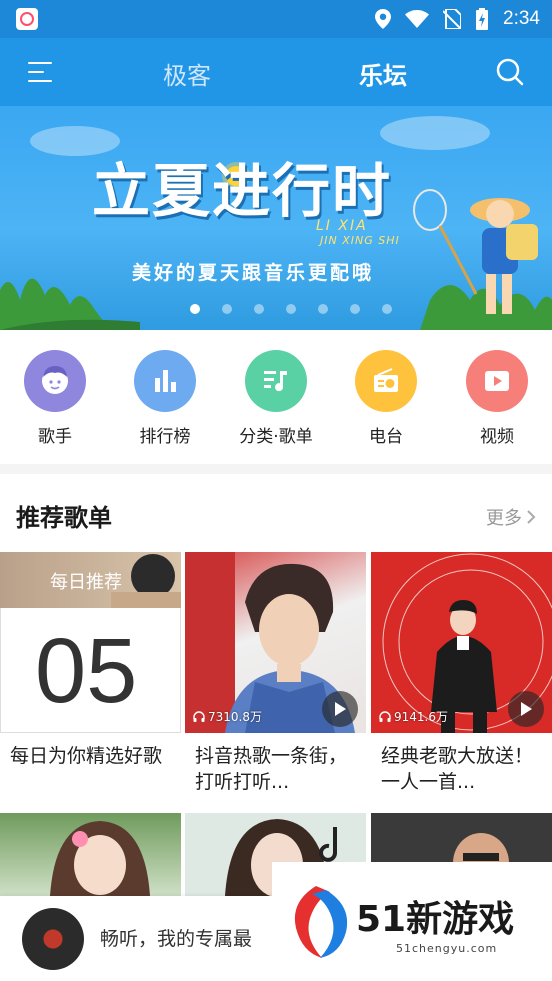  Describe the element at coordinates (235, 717) in the screenshot. I see `play-count-value: 7310.8万` at that location.